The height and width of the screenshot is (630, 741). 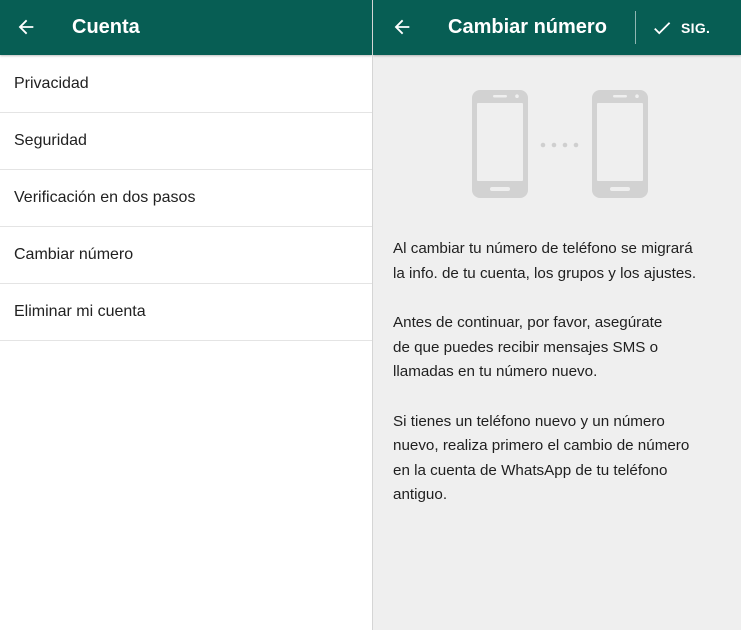 What do you see at coordinates (500, 144) in the screenshot?
I see `old-phone-icon` at bounding box center [500, 144].